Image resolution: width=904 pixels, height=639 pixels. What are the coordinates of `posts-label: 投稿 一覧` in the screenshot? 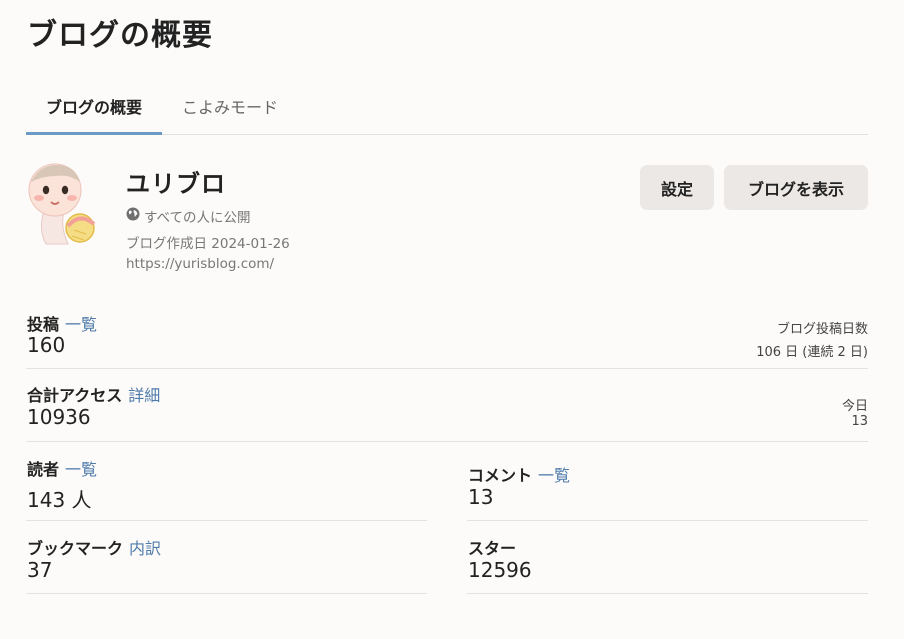 It's located at (62, 323).